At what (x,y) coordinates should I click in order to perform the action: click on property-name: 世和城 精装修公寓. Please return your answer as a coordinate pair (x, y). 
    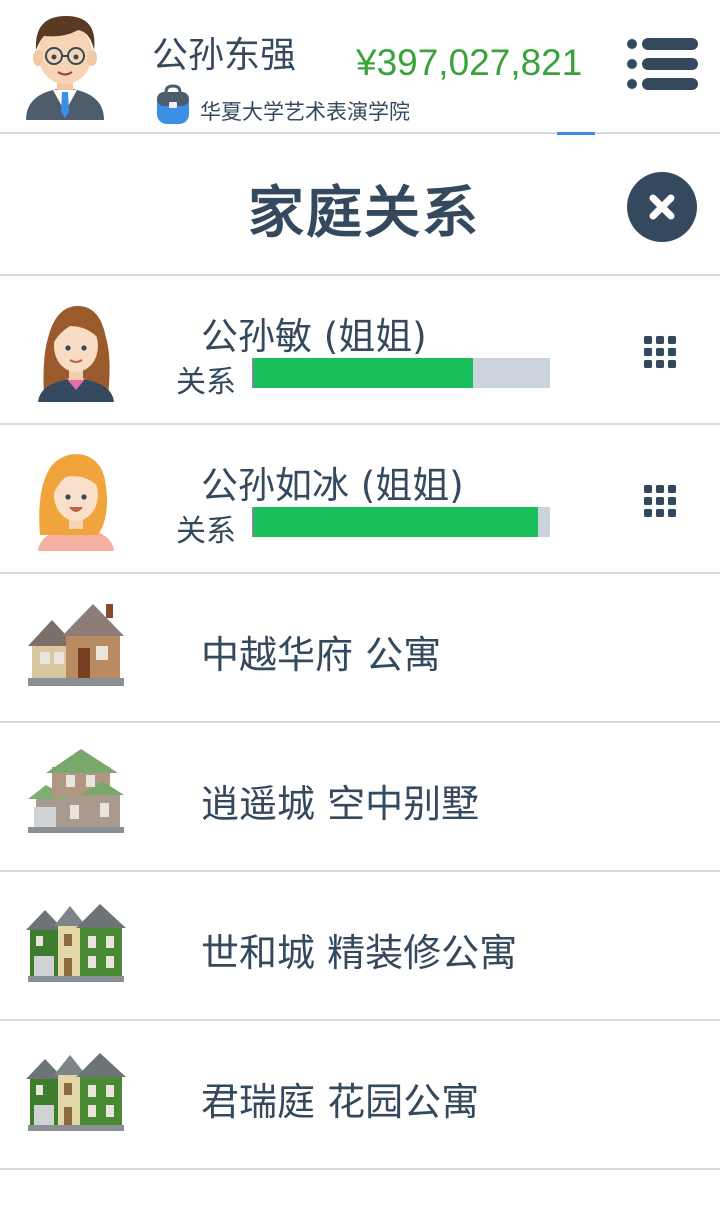
    Looking at the image, I should click on (359, 953).